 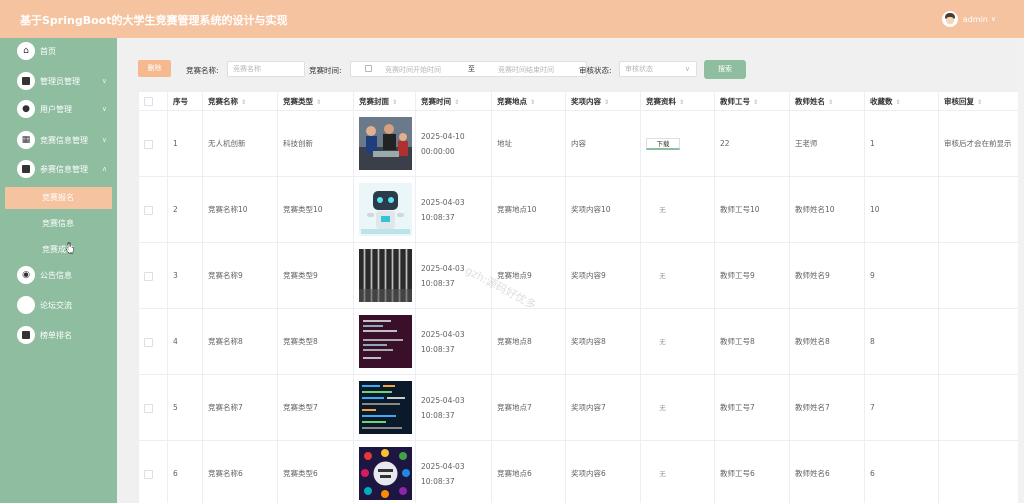 What do you see at coordinates (827, 471) in the screenshot?
I see `cell-teacher-name: 教师姓名6` at bounding box center [827, 471].